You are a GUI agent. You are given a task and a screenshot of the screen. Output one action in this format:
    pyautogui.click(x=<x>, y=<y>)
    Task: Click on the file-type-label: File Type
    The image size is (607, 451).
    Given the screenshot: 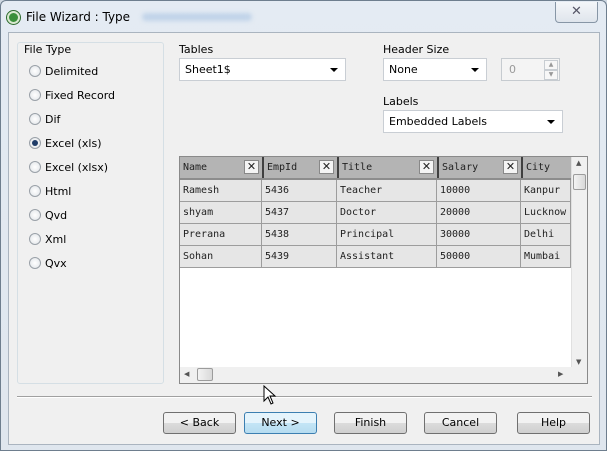 What is the action you would take?
    pyautogui.click(x=48, y=49)
    